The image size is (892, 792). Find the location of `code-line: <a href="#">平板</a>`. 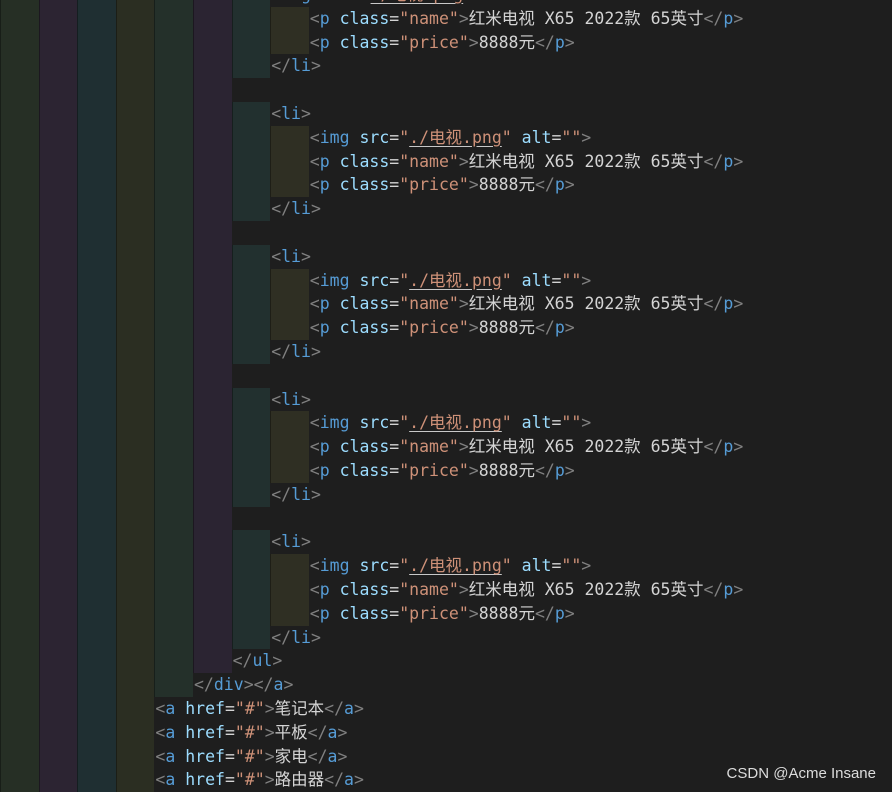

code-line: <a href="#">平板</a> is located at coordinates (446, 732).